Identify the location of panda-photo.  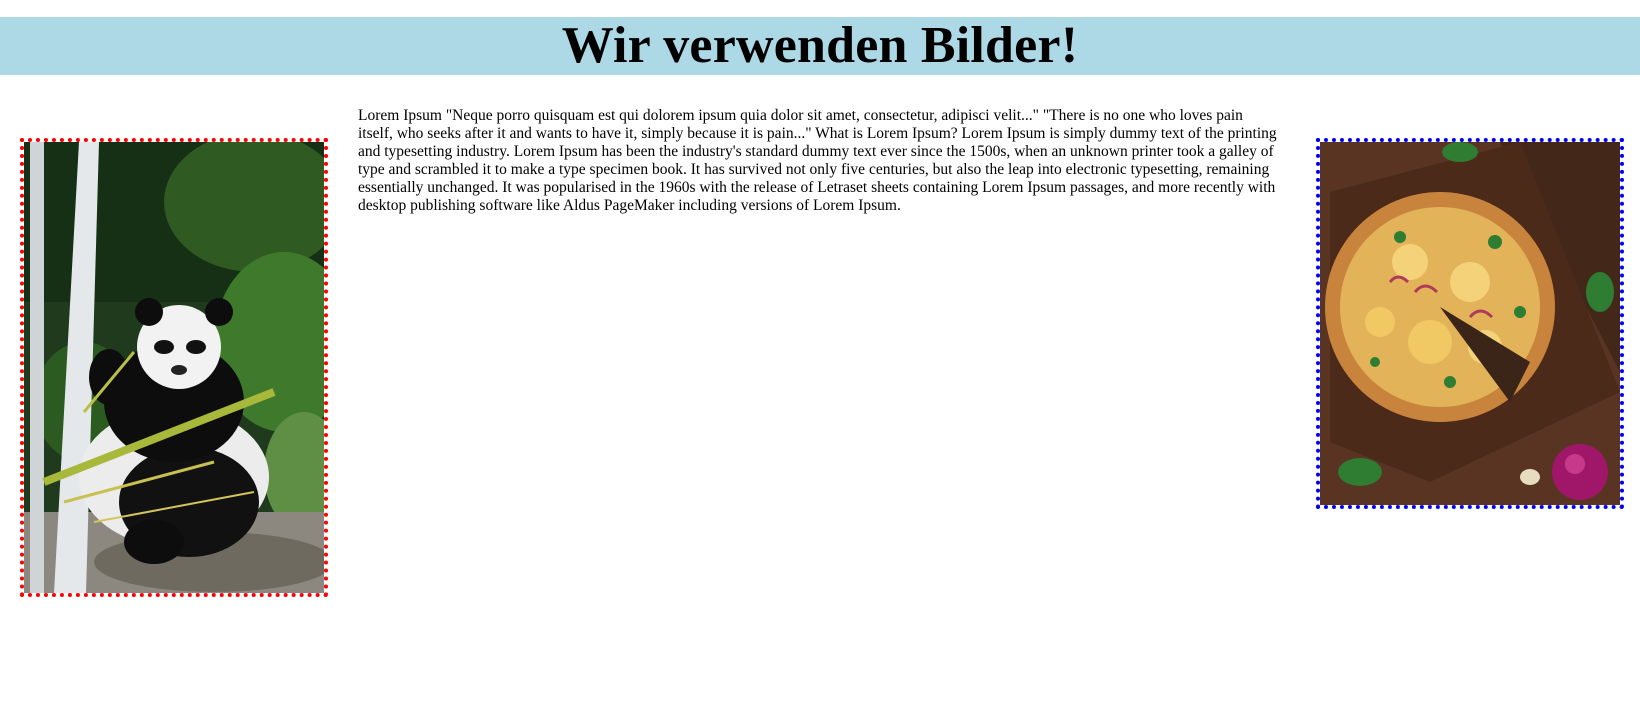
(174, 367).